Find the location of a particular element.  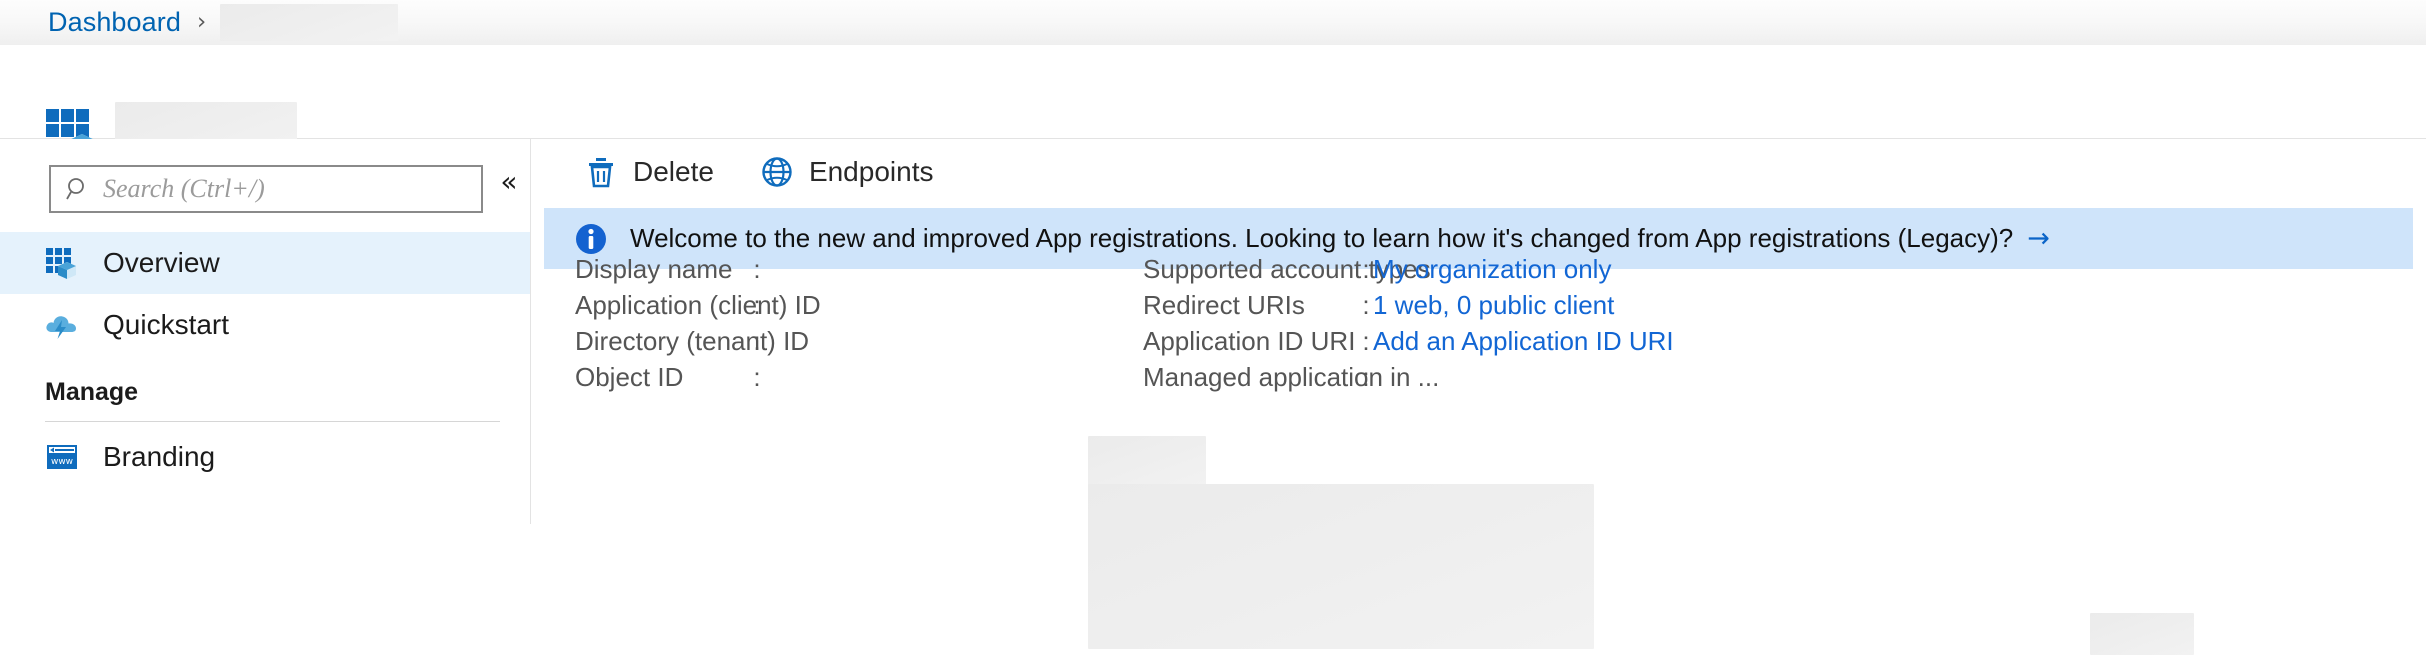

property-label: Redirect URIs is located at coordinates (1224, 304).